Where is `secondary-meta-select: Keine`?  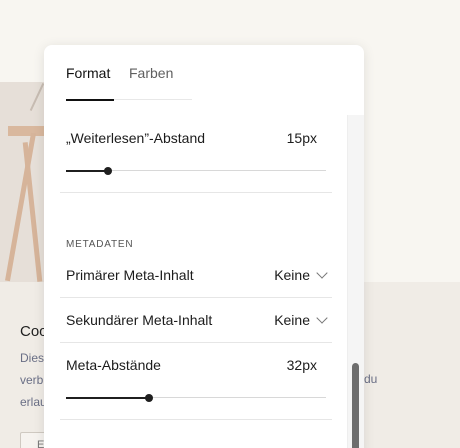 secondary-meta-select: Keine is located at coordinates (301, 320).